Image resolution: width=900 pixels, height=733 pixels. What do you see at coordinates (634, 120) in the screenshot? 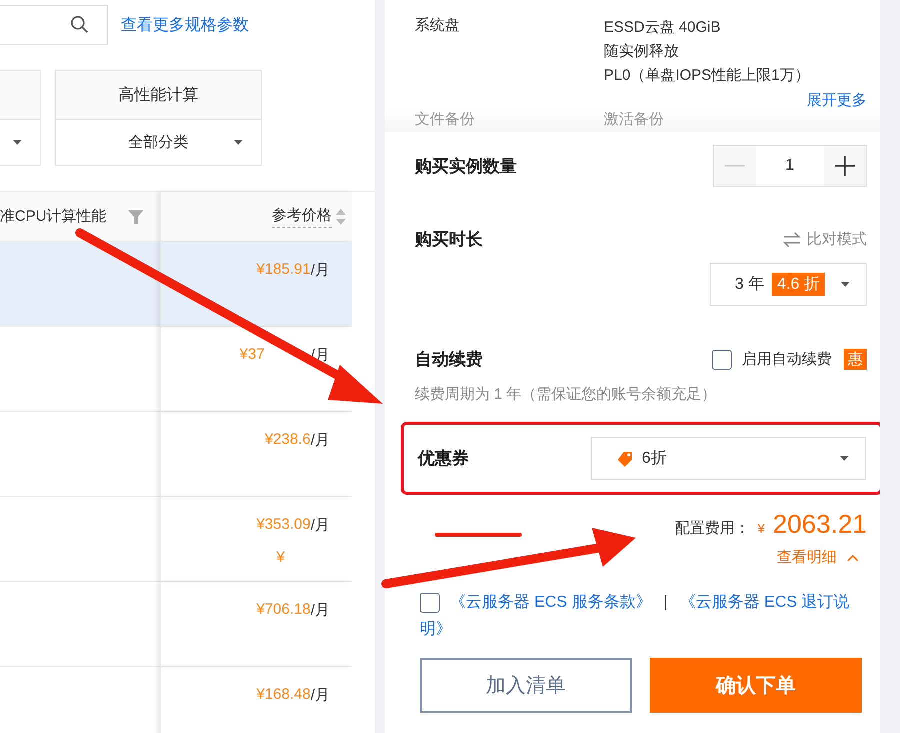
I see `field-value: 激活备份` at bounding box center [634, 120].